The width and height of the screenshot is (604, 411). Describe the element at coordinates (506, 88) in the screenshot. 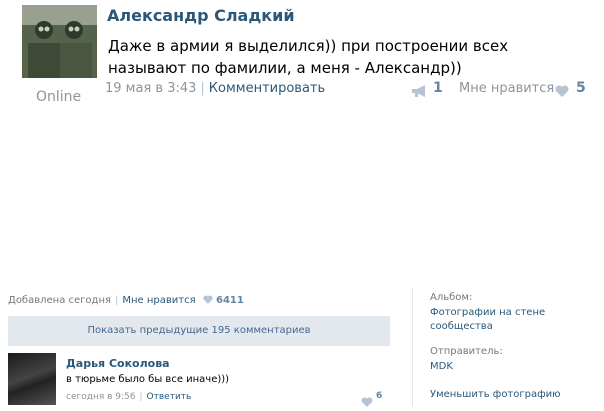

I see `like-button-label: Мне нравится` at that location.